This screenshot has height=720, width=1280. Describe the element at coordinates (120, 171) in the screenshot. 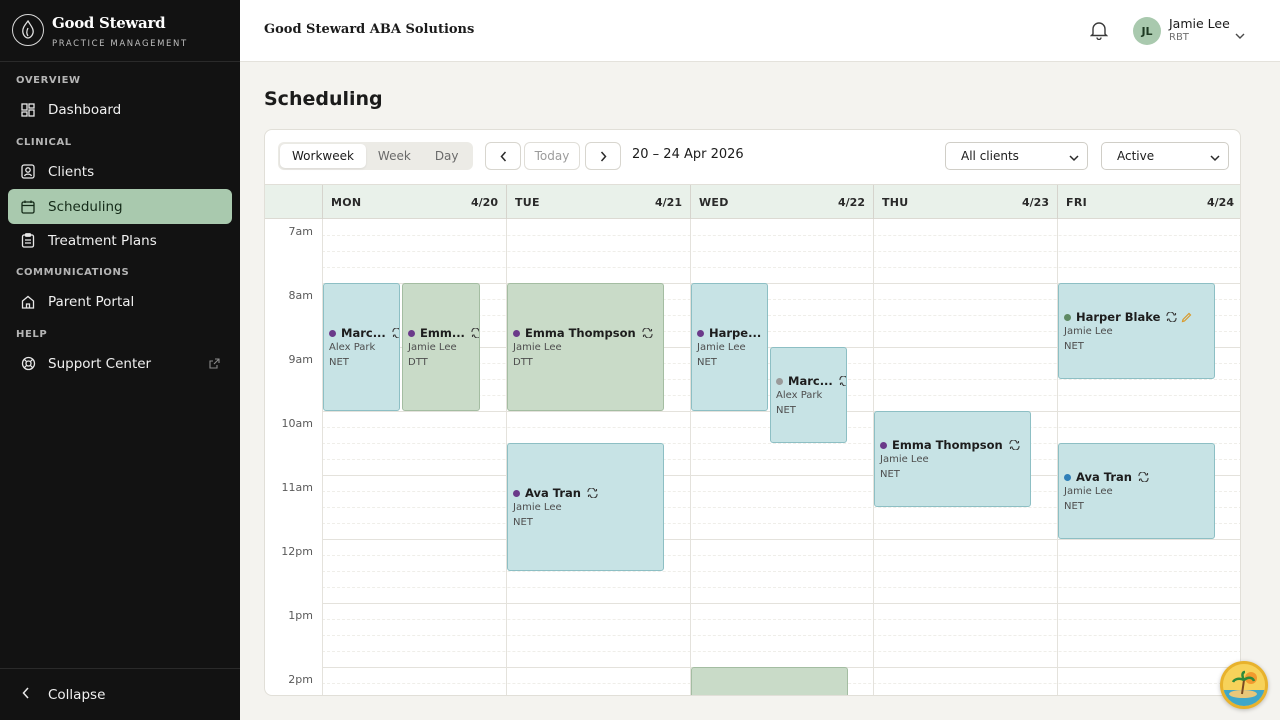

I see `sidebar-item-clients: Clients` at that location.